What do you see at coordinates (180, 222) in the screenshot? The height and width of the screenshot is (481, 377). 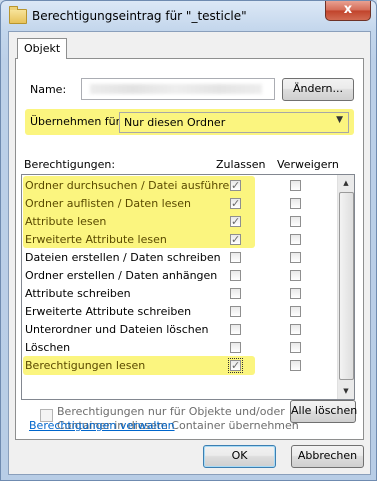 I see `permission-row: Attribute lesen ✓` at bounding box center [180, 222].